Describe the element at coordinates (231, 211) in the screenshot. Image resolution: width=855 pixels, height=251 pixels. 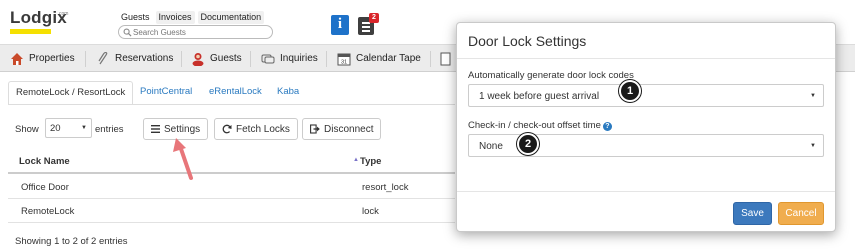
I see `table-row: RemoteLock lock` at that location.